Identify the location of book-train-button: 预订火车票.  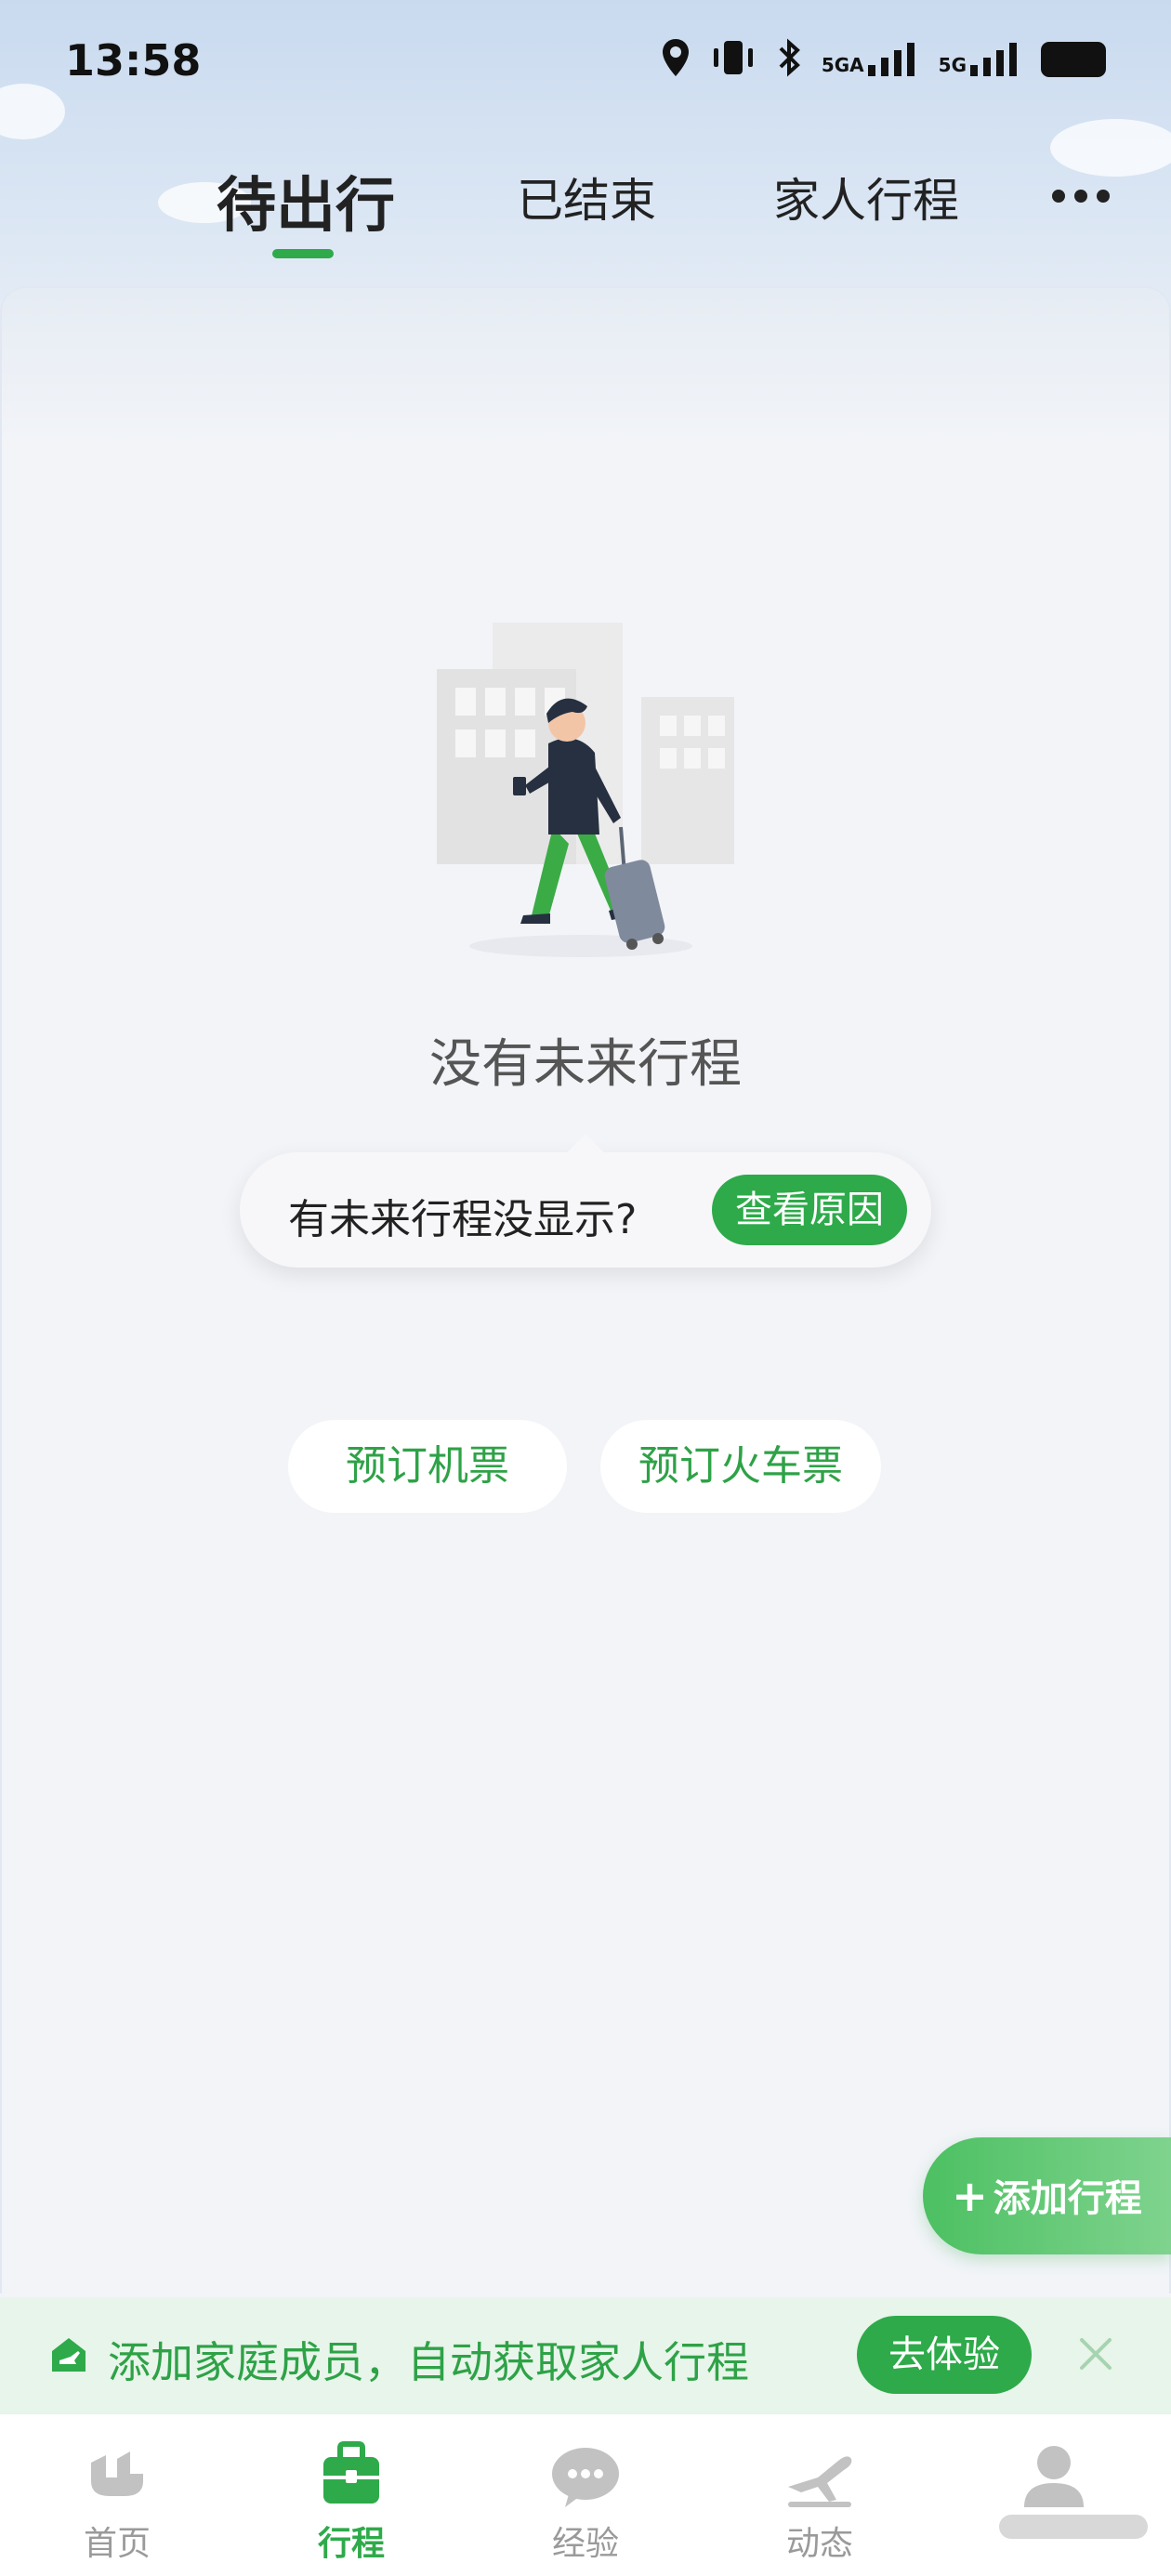
(741, 1466).